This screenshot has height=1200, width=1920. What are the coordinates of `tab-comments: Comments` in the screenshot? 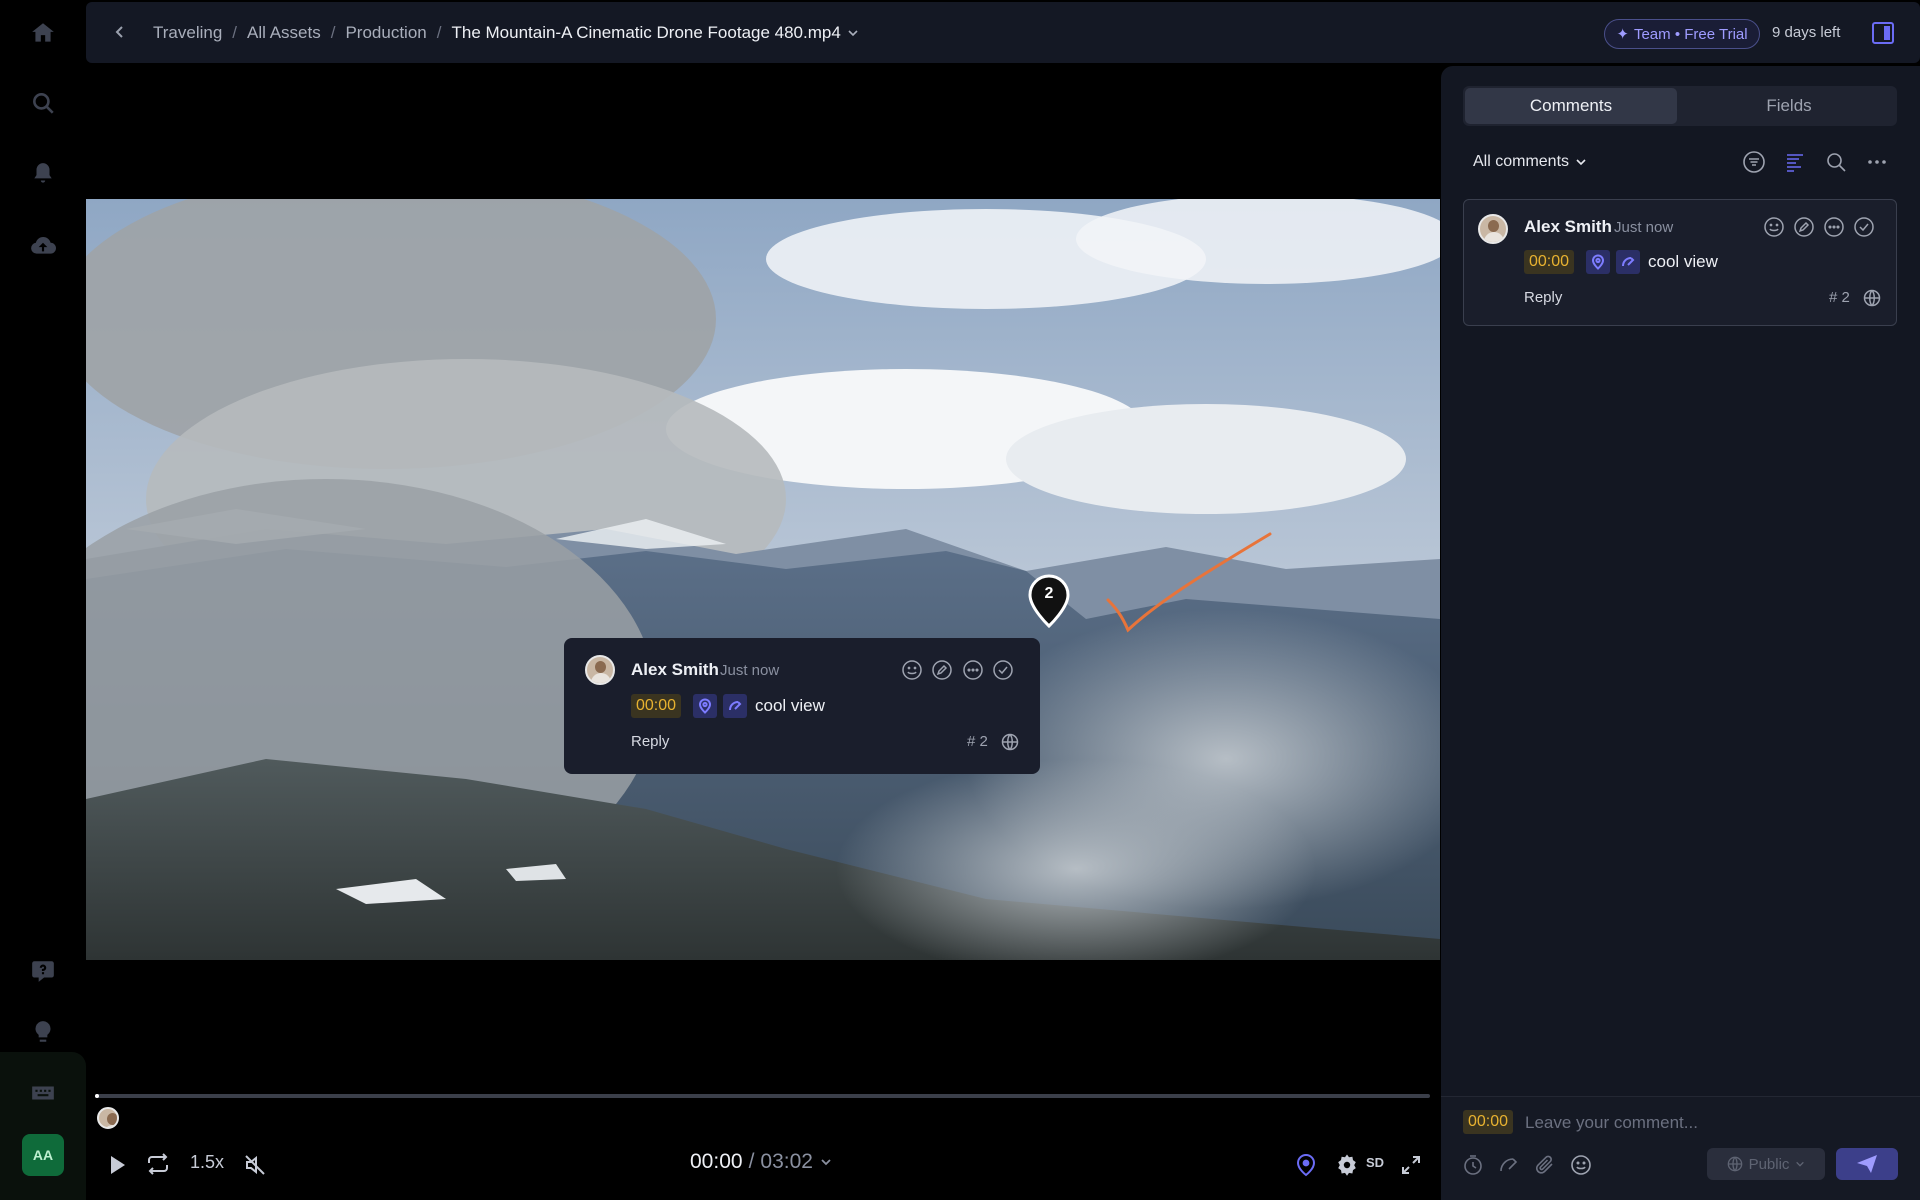 It's located at (1571, 106).